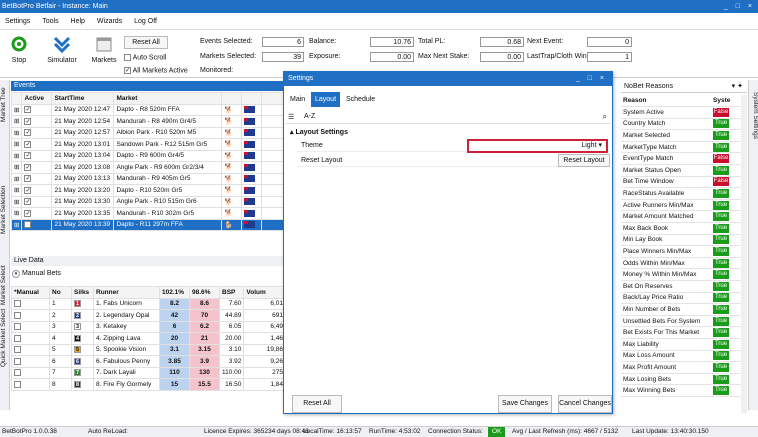  I want to click on col-system: Syste, so click(726, 101).